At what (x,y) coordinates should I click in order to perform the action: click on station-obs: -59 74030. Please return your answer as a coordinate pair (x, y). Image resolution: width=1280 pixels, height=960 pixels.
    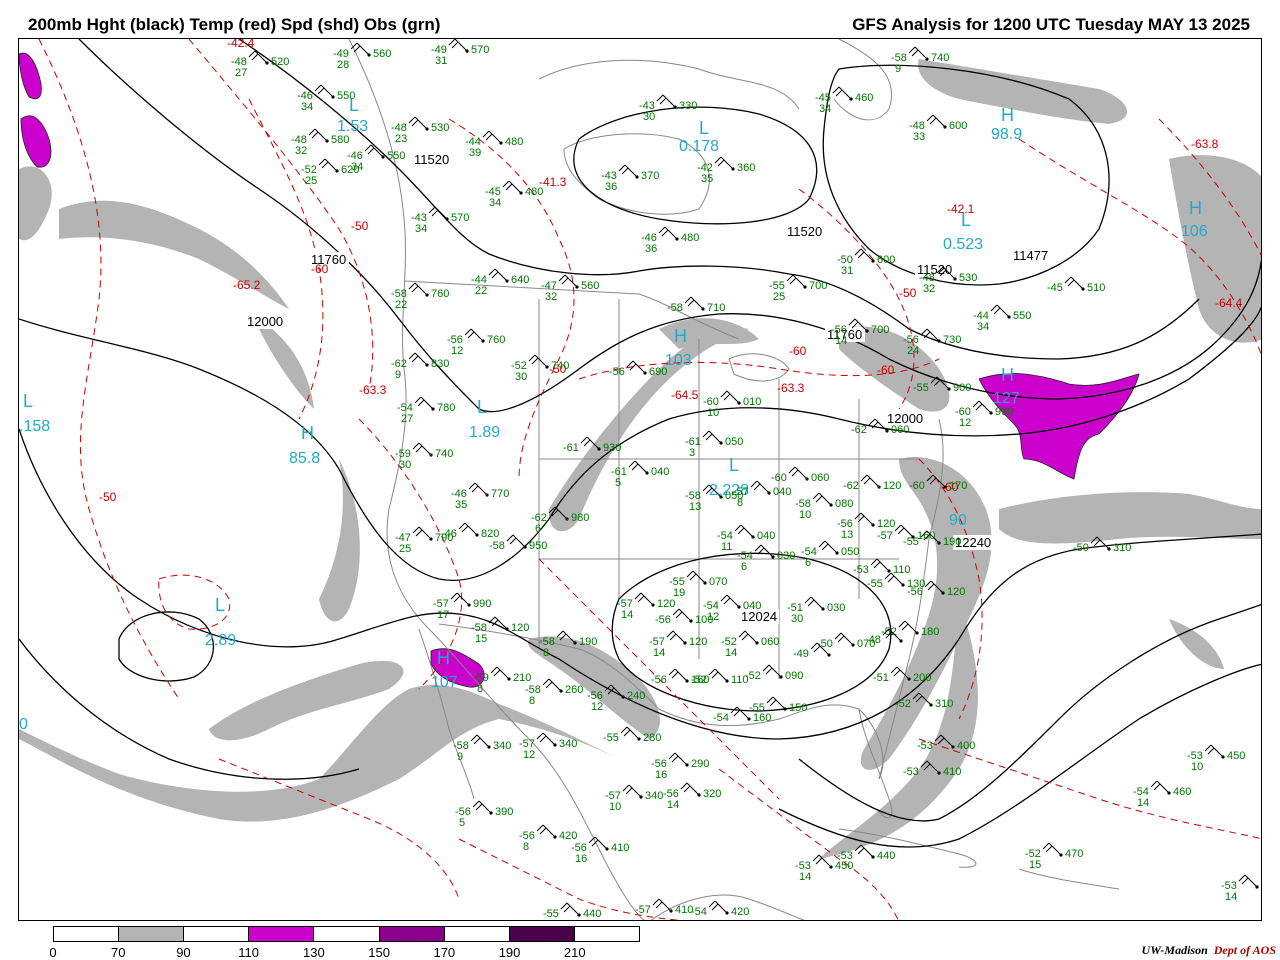
    Looking at the image, I should click on (424, 456).